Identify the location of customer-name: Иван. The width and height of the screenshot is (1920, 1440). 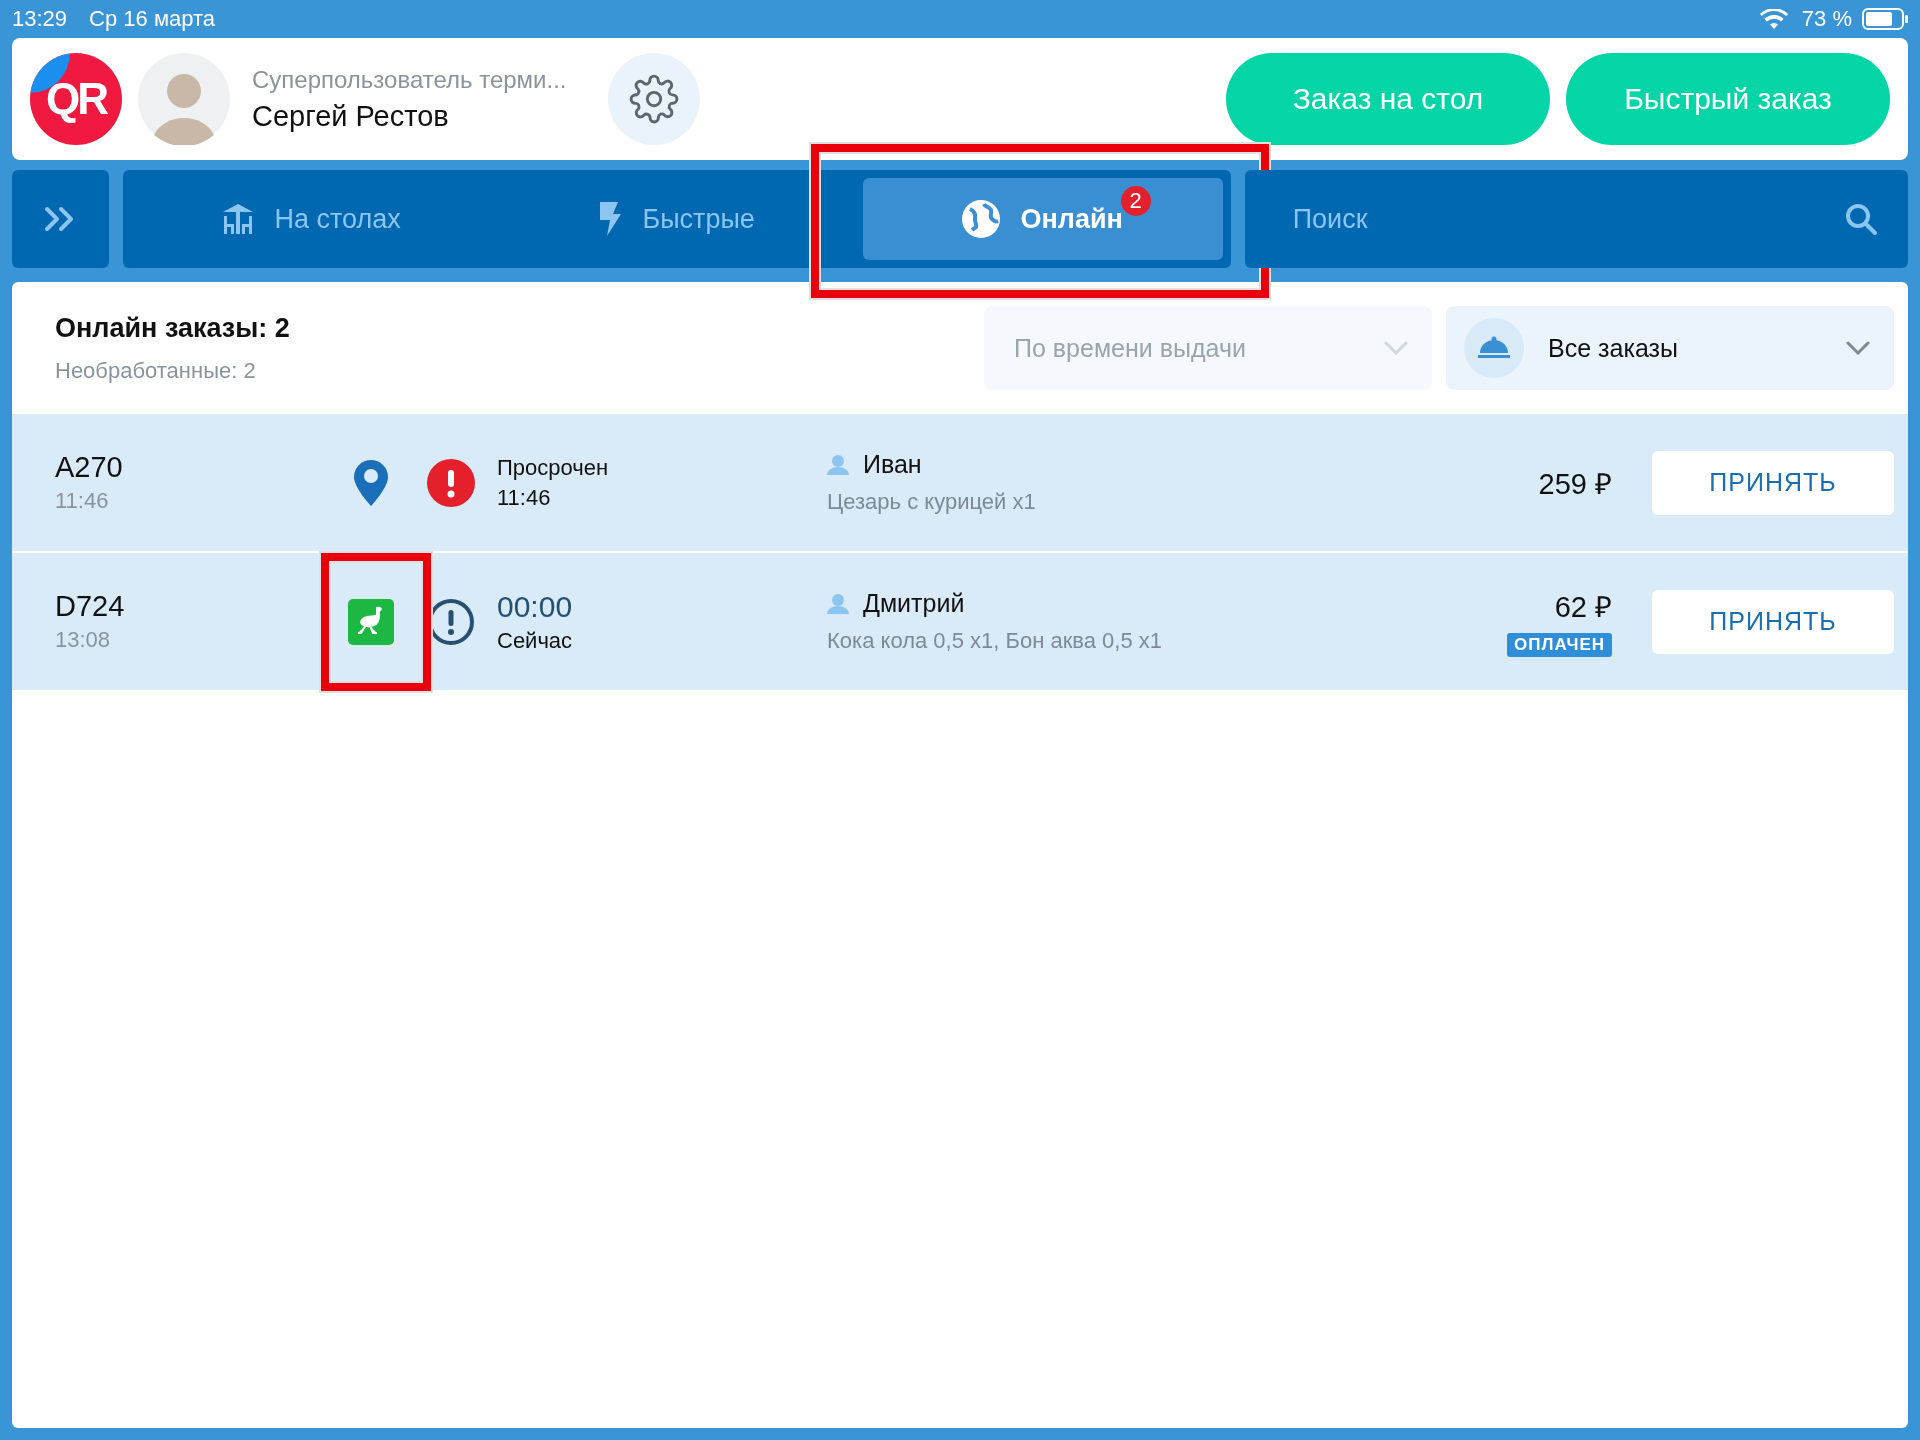
(892, 464).